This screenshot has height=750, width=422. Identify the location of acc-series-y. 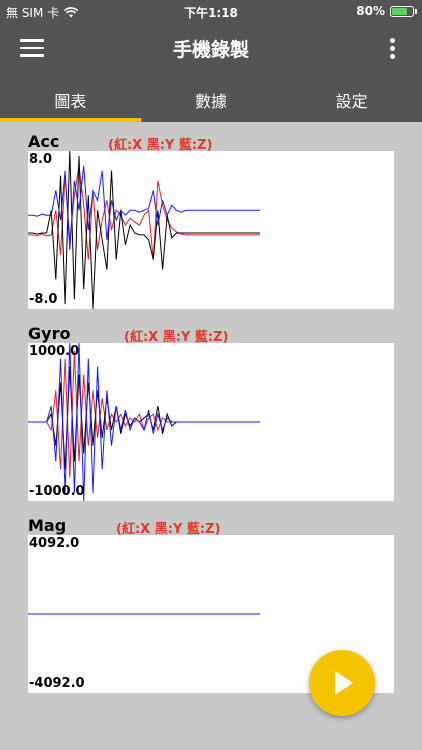
(144, 230).